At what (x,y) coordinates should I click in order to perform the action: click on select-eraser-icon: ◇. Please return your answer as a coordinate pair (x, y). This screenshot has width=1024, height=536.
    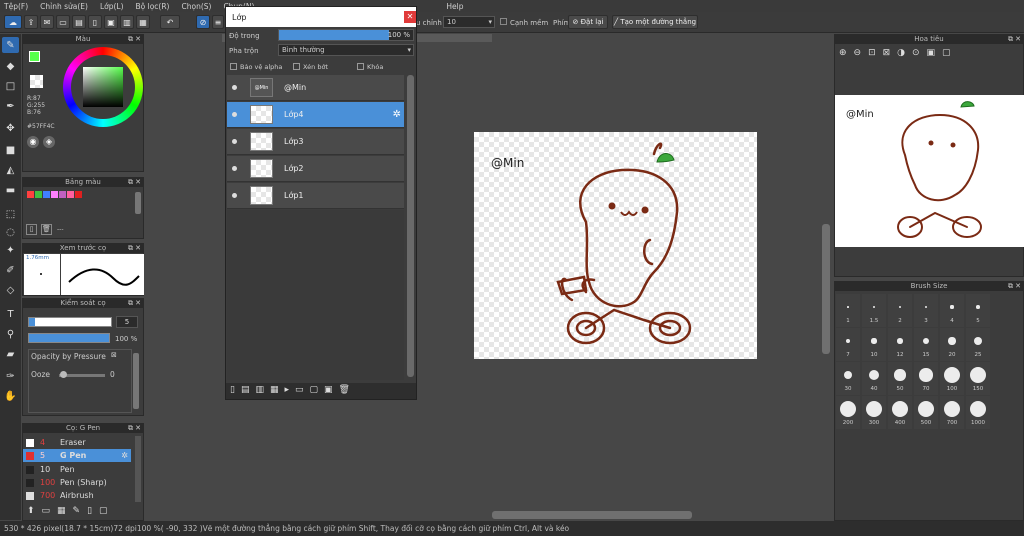
    Looking at the image, I should click on (10, 290).